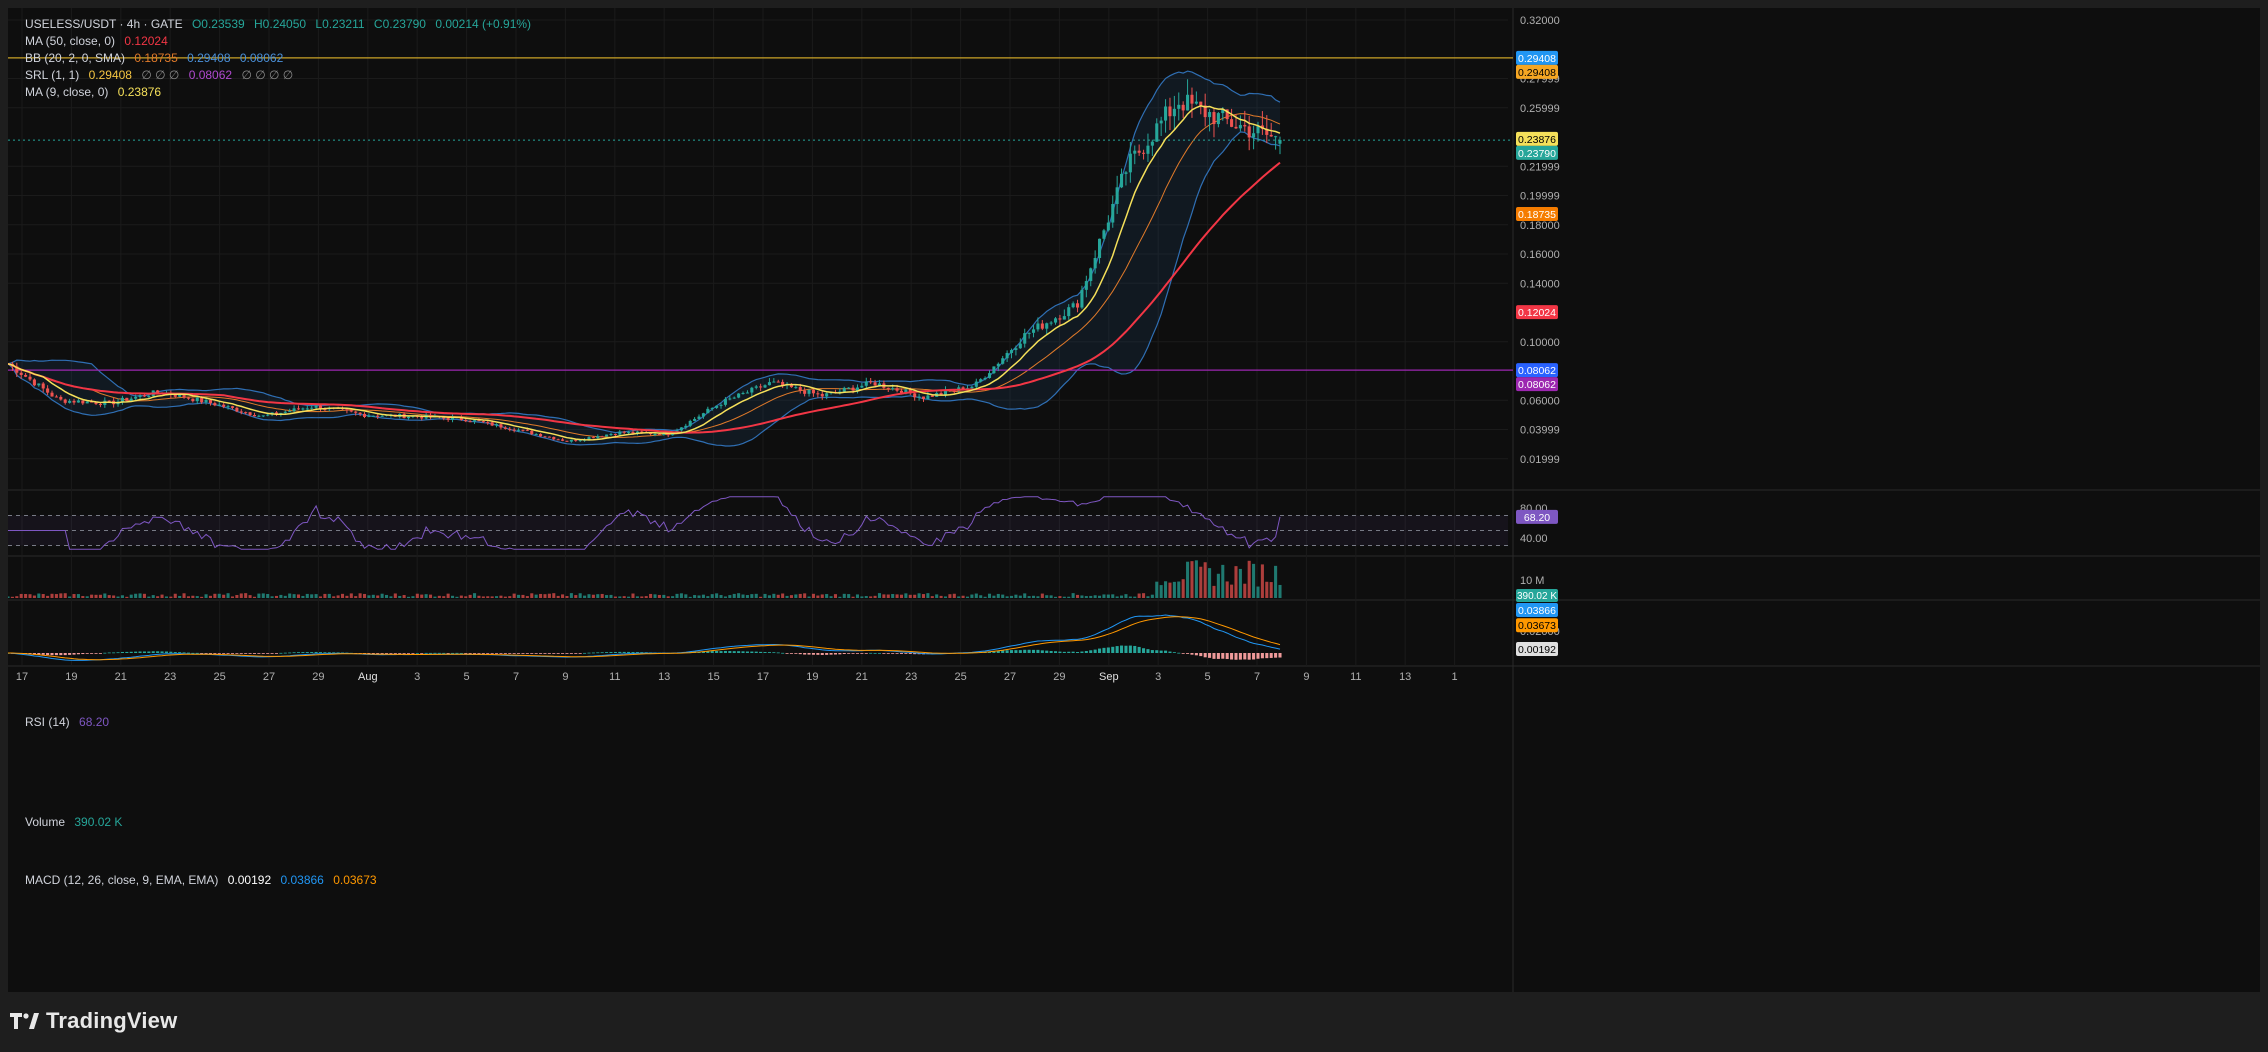  What do you see at coordinates (1540, 167) in the screenshot?
I see `price-tick-label: 0.21999` at bounding box center [1540, 167].